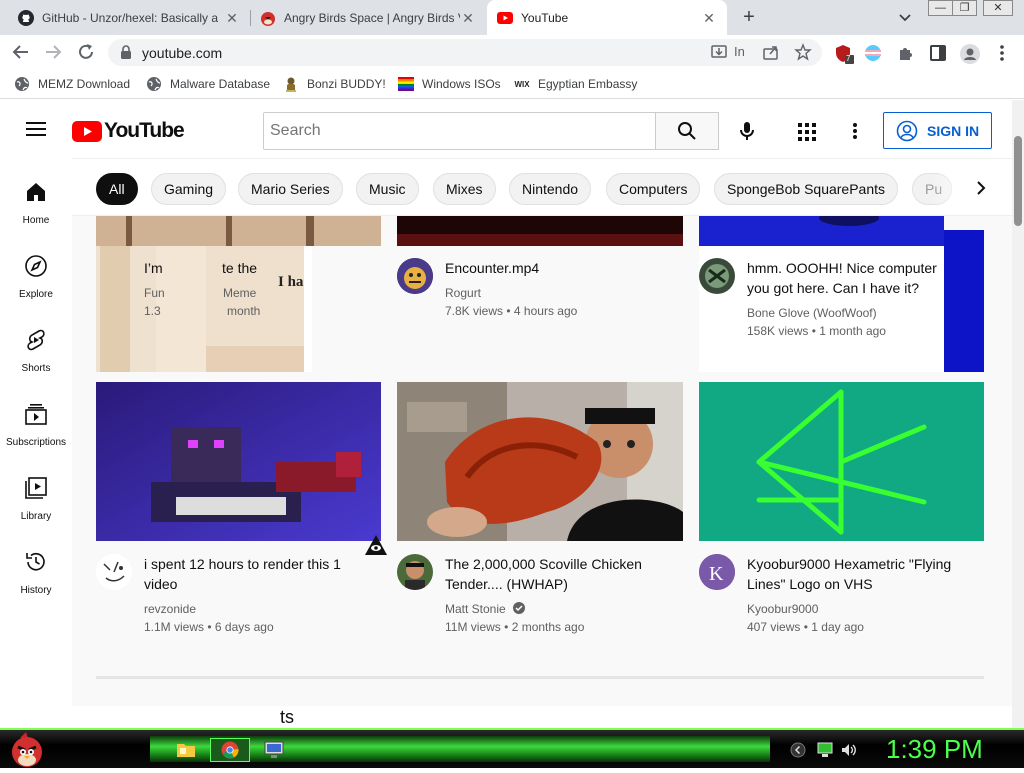 This screenshot has height=773, width=1024. Describe the element at coordinates (540, 677) in the screenshot. I see `section-divider` at that location.